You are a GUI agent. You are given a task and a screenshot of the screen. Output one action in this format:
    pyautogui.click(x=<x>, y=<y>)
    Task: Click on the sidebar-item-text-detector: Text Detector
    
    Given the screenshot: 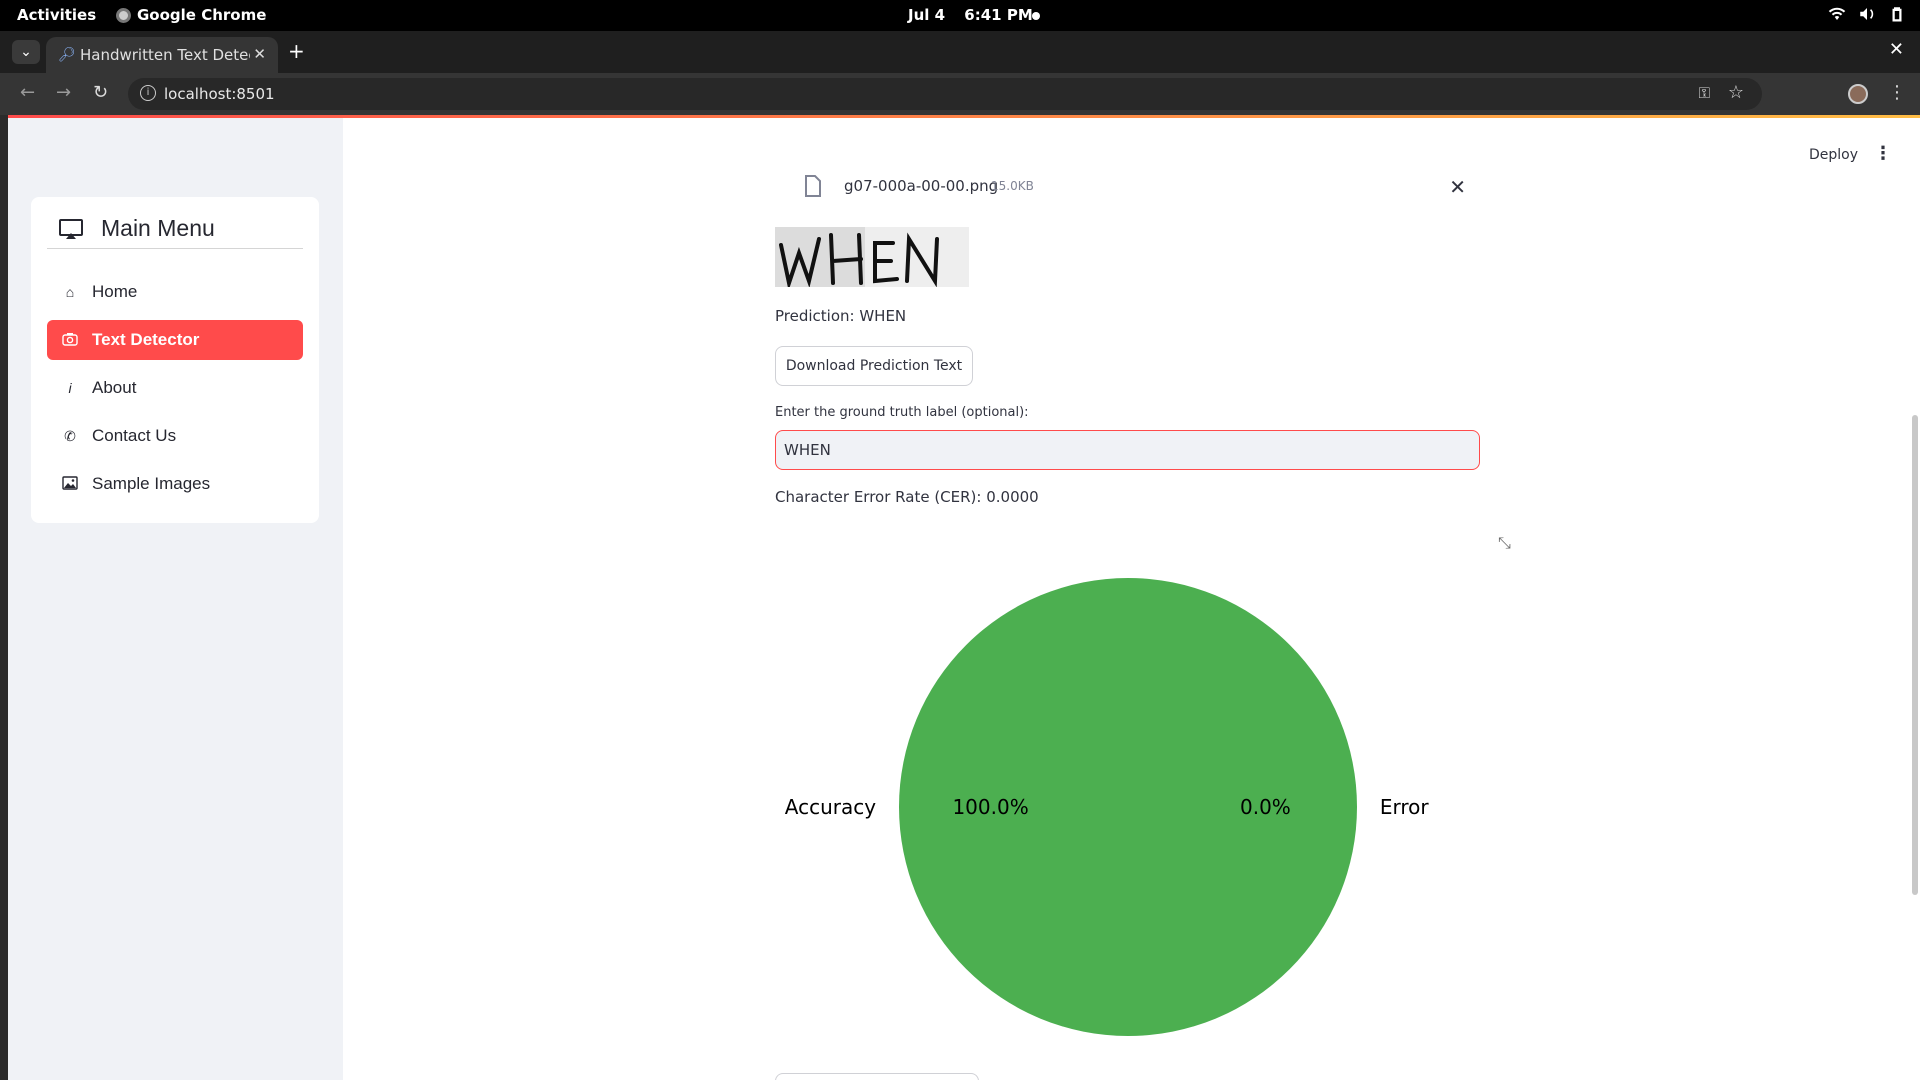 What is the action you would take?
    pyautogui.click(x=175, y=340)
    